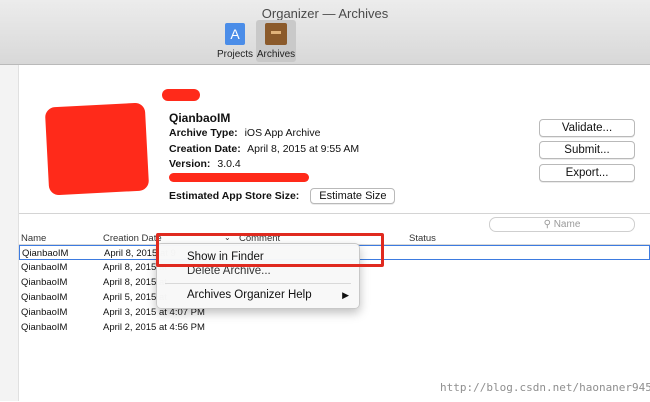  I want to click on archives-icon, so click(276, 34).